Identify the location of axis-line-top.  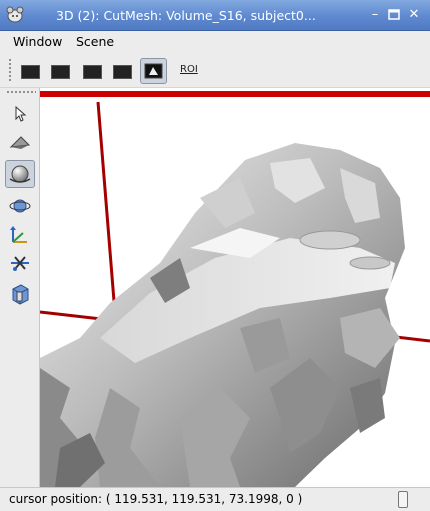
(235, 94).